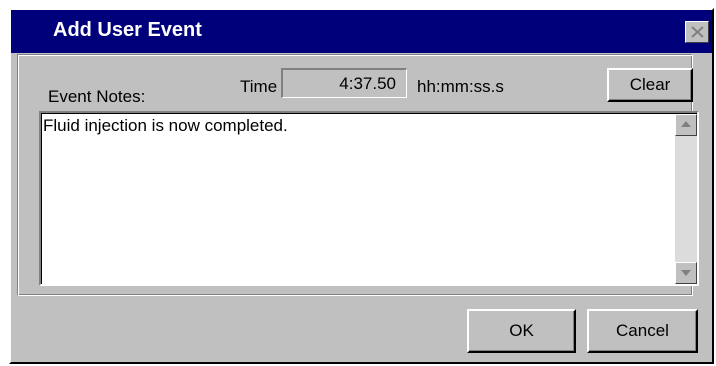  What do you see at coordinates (344, 83) in the screenshot?
I see `time-field: 4:37.50` at bounding box center [344, 83].